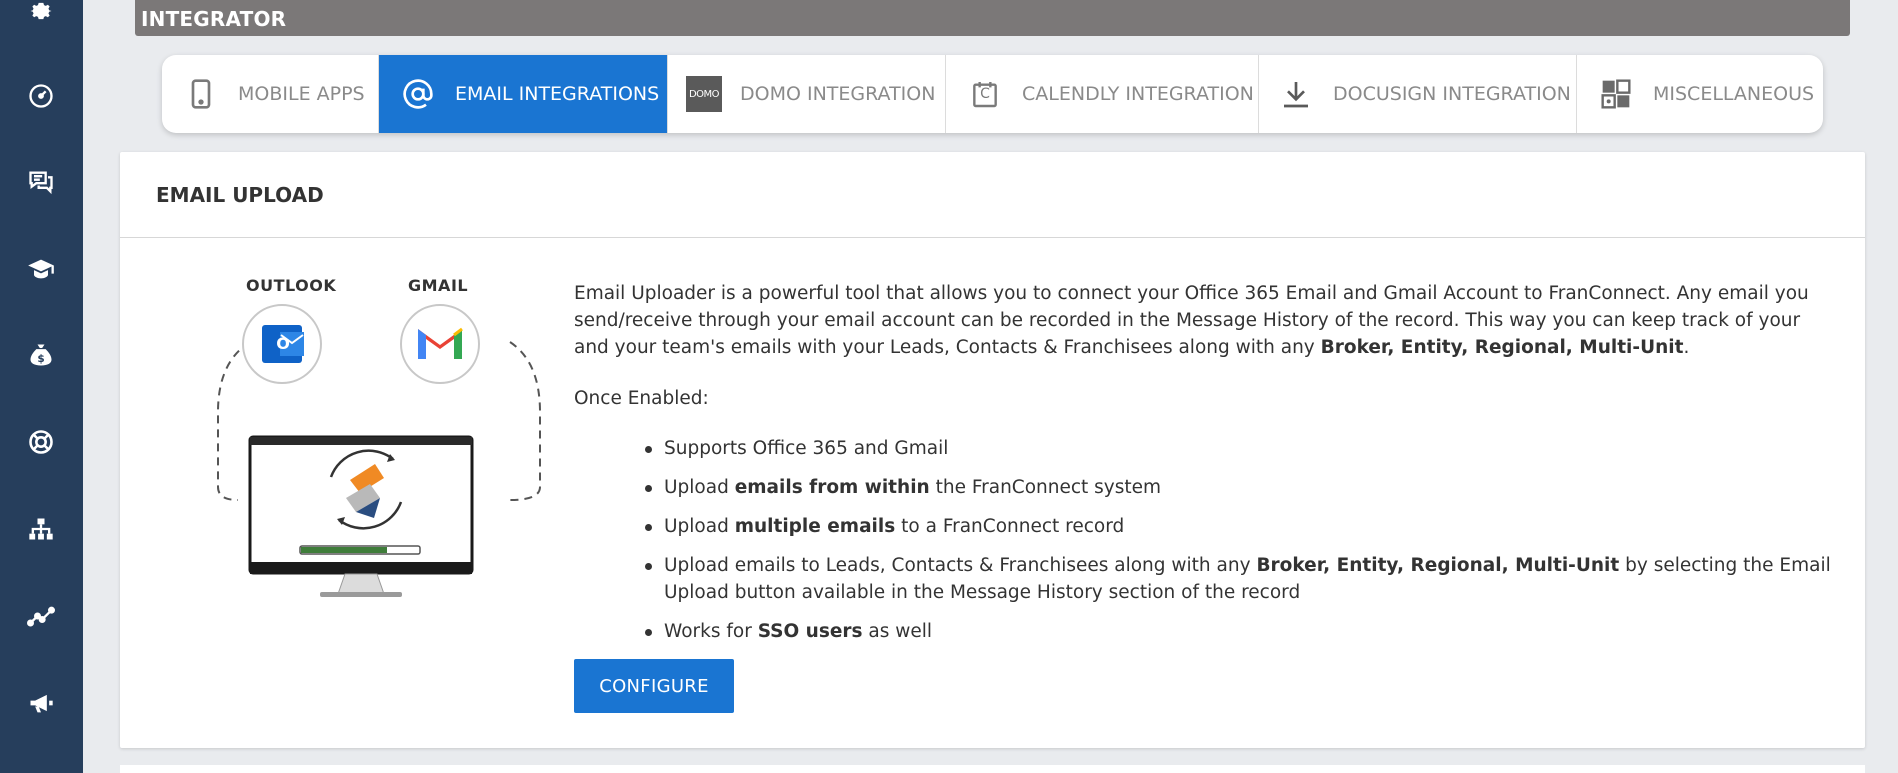  I want to click on configure-button: CONFIGURE, so click(654, 686).